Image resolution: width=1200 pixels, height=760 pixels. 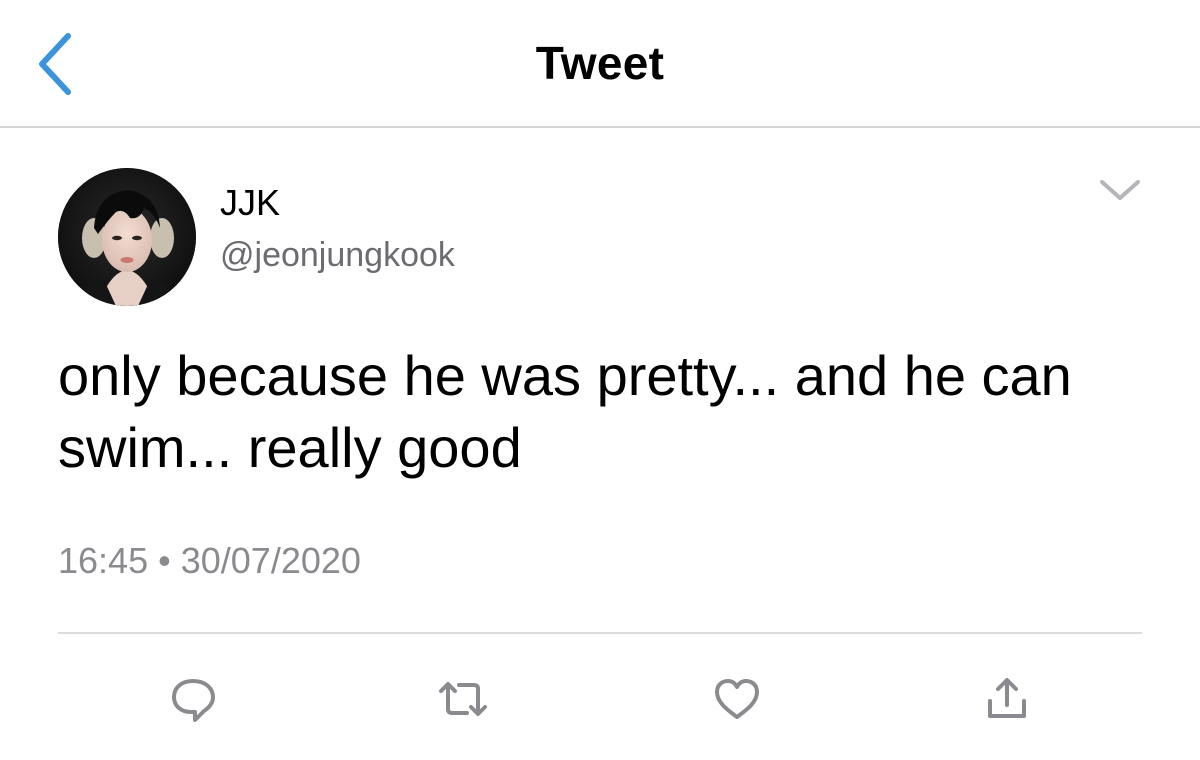 I want to click on like-button, so click(x=737, y=699).